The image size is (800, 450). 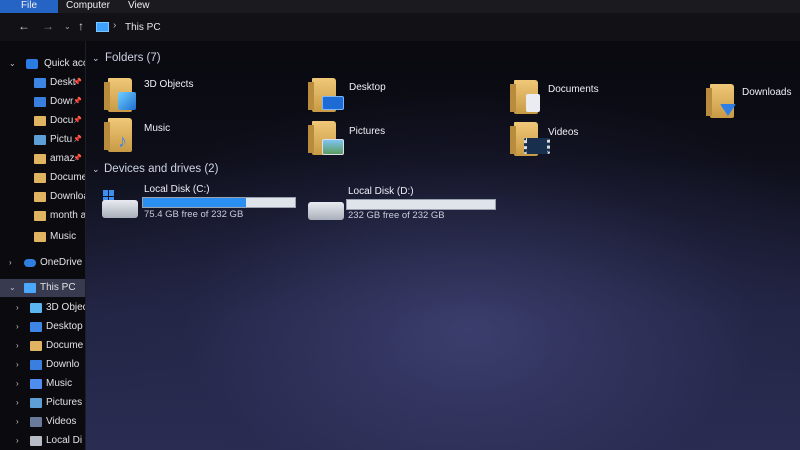 I want to click on sidebar-item-3d-objects: › 3D Objec, so click(x=42, y=308).